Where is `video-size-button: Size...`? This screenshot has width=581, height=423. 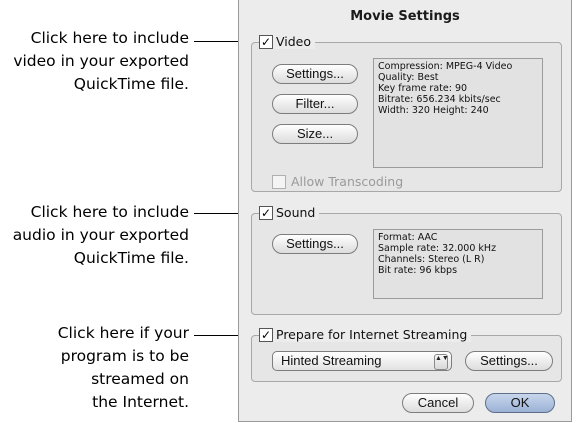
video-size-button: Size... is located at coordinates (315, 134).